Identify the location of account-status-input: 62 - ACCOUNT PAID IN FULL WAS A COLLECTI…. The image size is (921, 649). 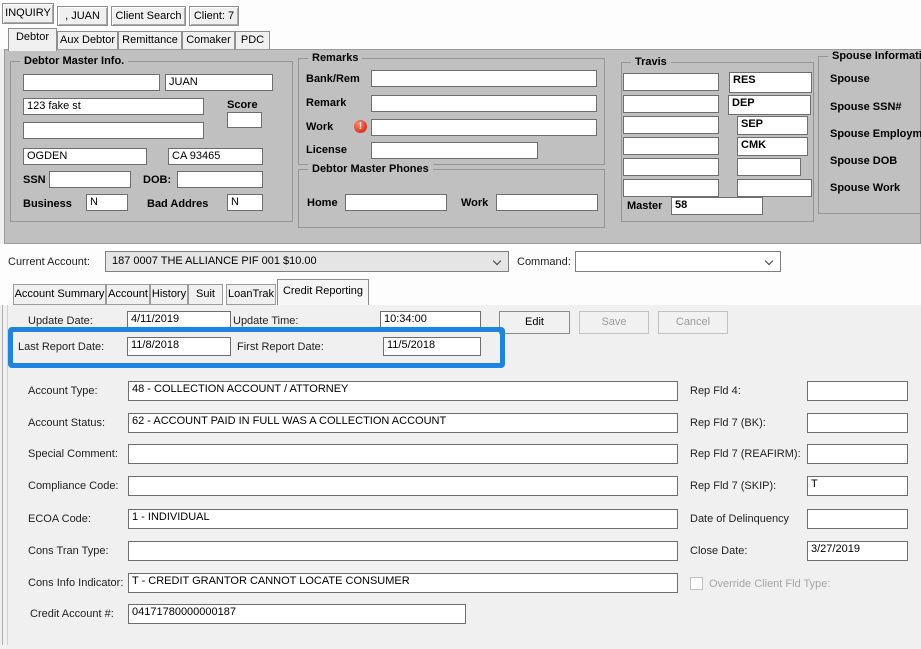
(403, 423).